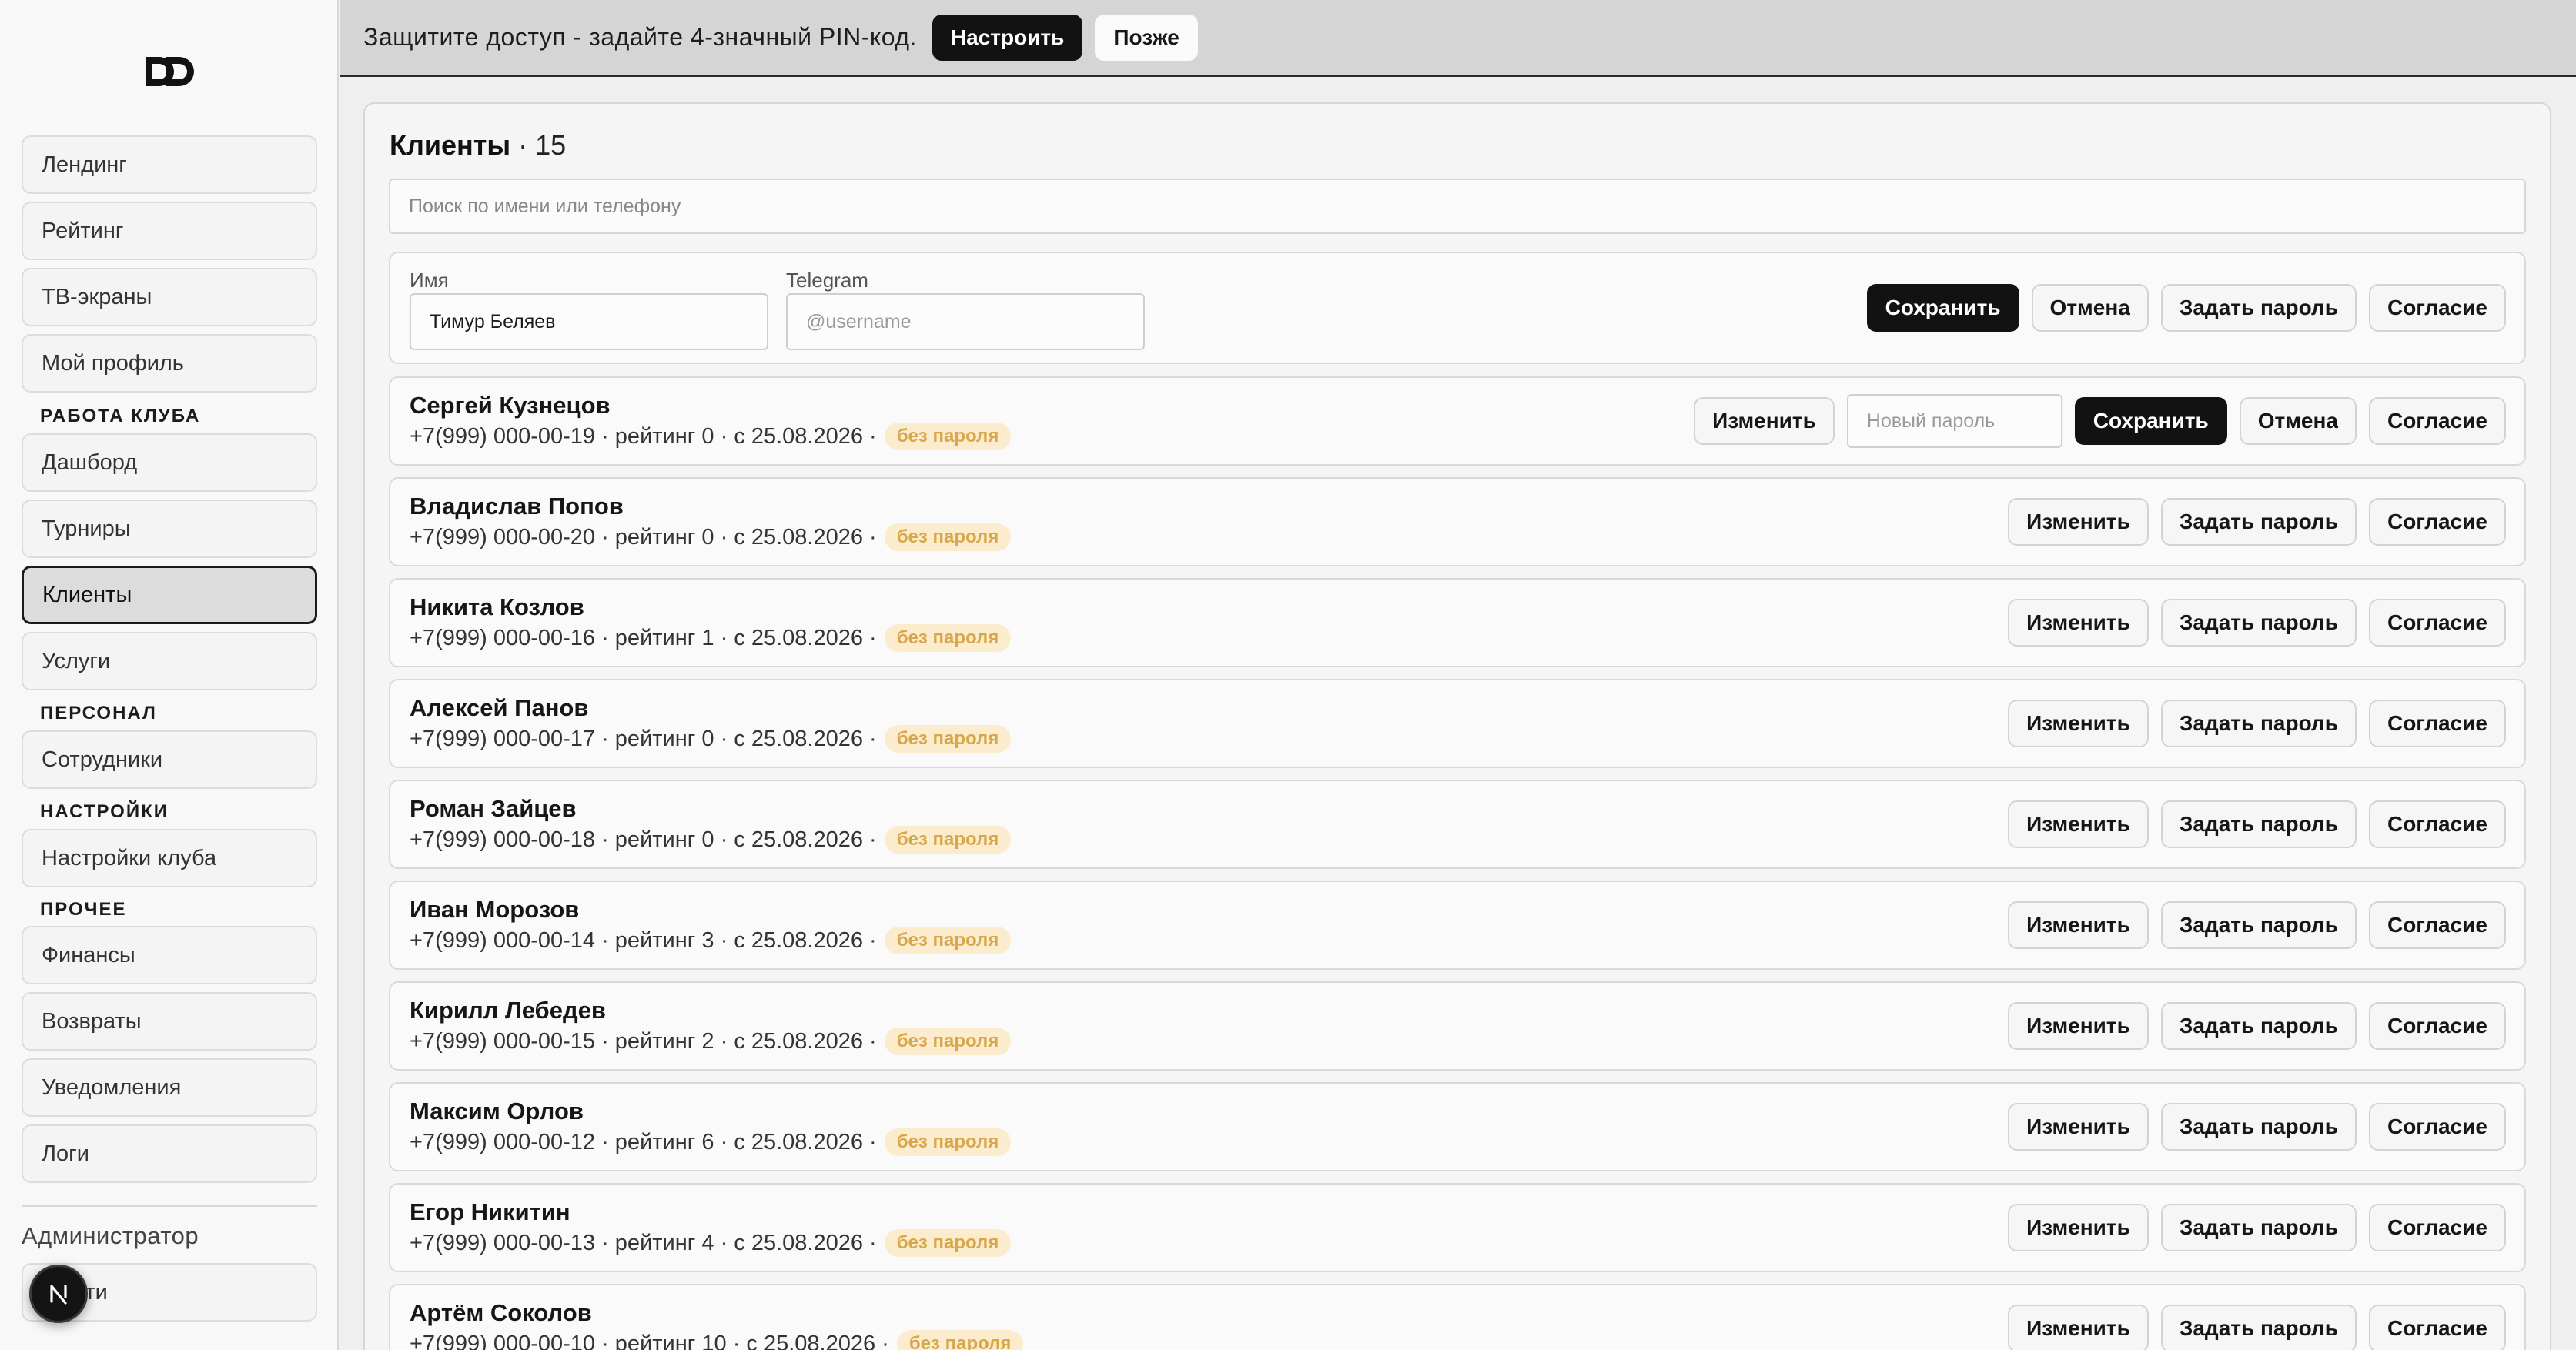  I want to click on edit-form-actions: Сохранить Отмена Задать пароль Согласие, so click(2186, 308).